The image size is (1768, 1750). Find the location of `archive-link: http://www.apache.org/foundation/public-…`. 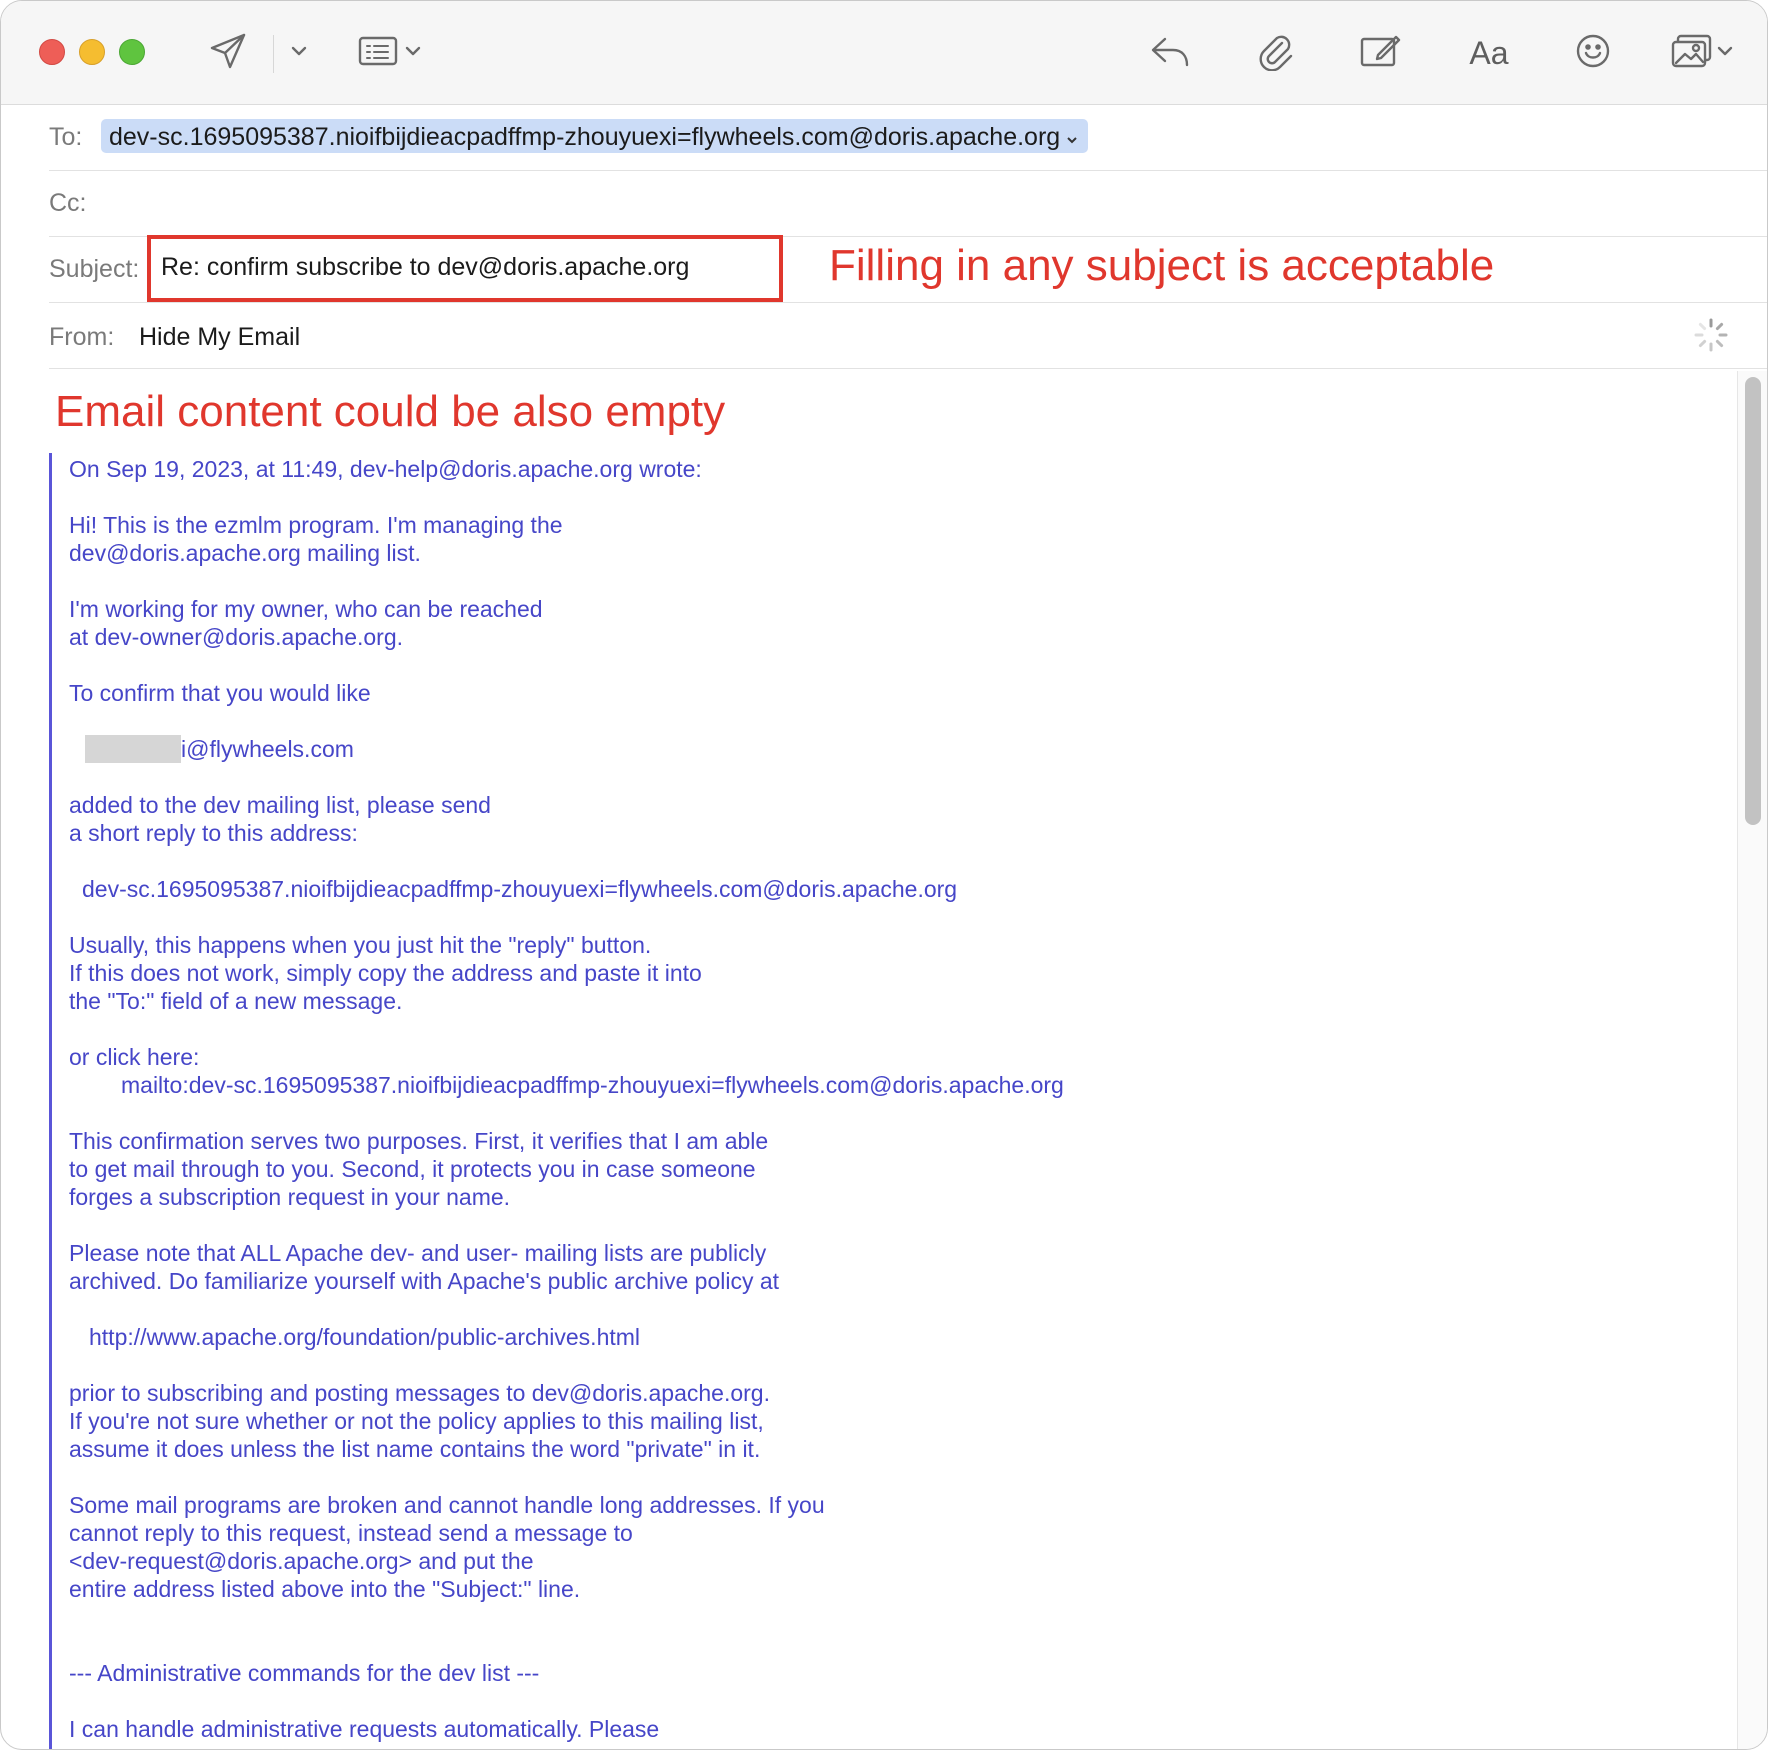

archive-link: http://www.apache.org/foundation/public-… is located at coordinates (364, 1337).